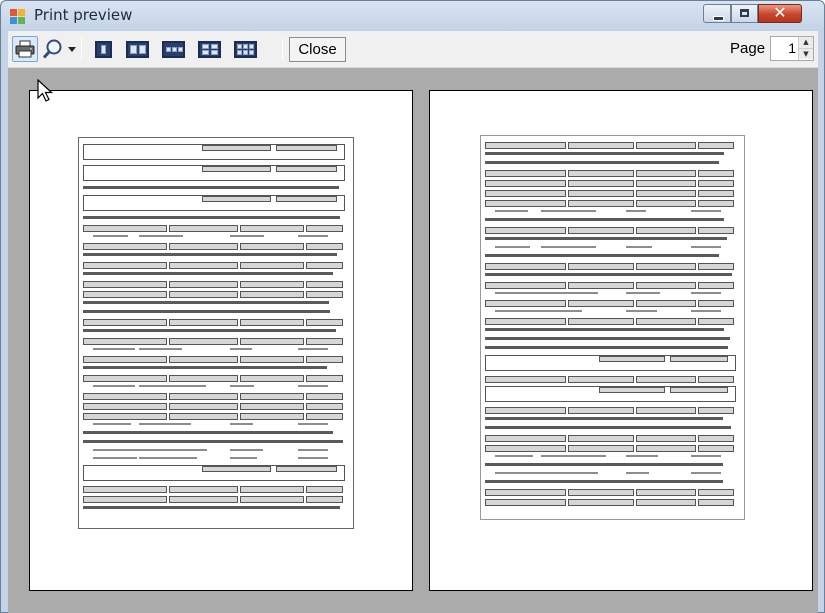 This screenshot has width=825, height=613. What do you see at coordinates (806, 42) in the screenshot?
I see `spinner-up-icon: ▲` at bounding box center [806, 42].